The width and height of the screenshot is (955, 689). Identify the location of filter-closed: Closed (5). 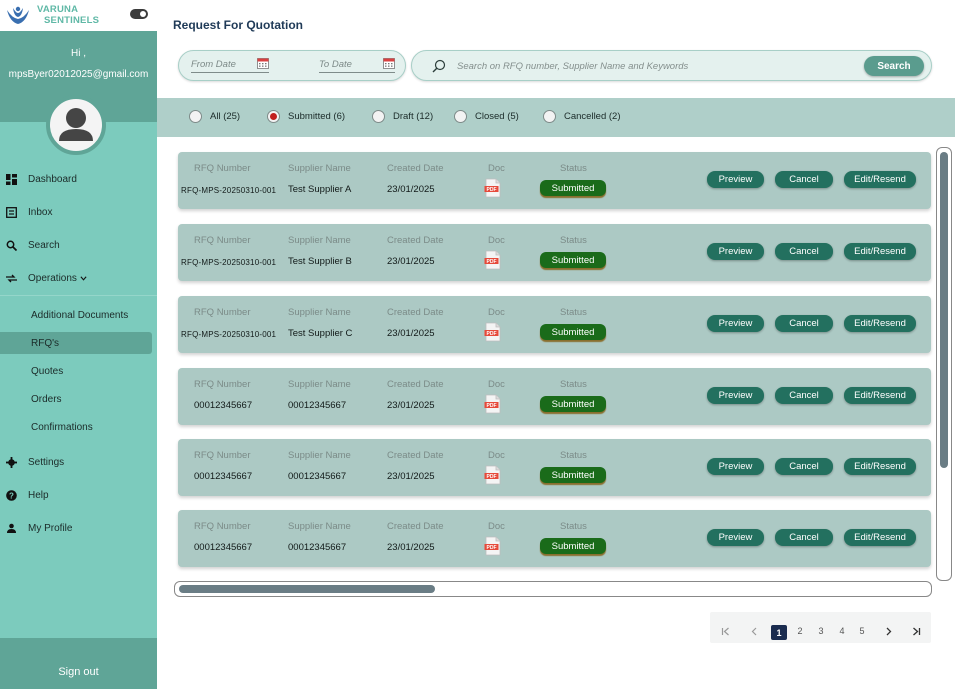
(486, 116).